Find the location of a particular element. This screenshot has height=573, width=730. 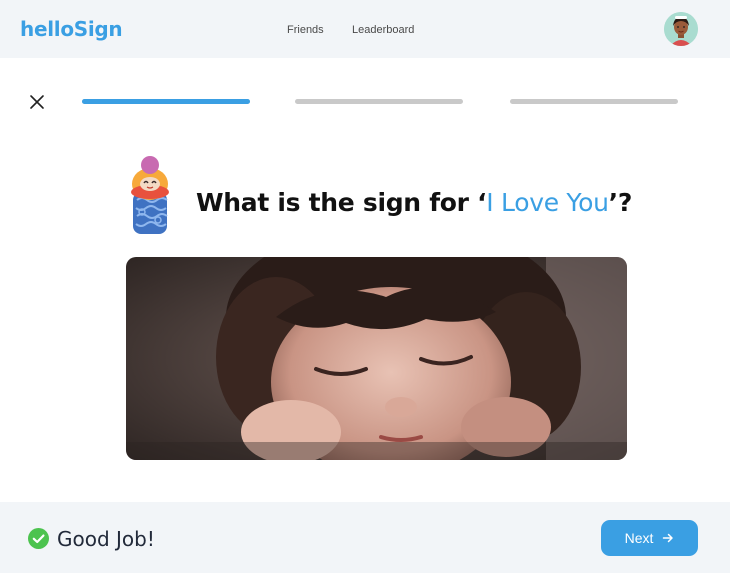

avatar-illustration is located at coordinates (681, 29).